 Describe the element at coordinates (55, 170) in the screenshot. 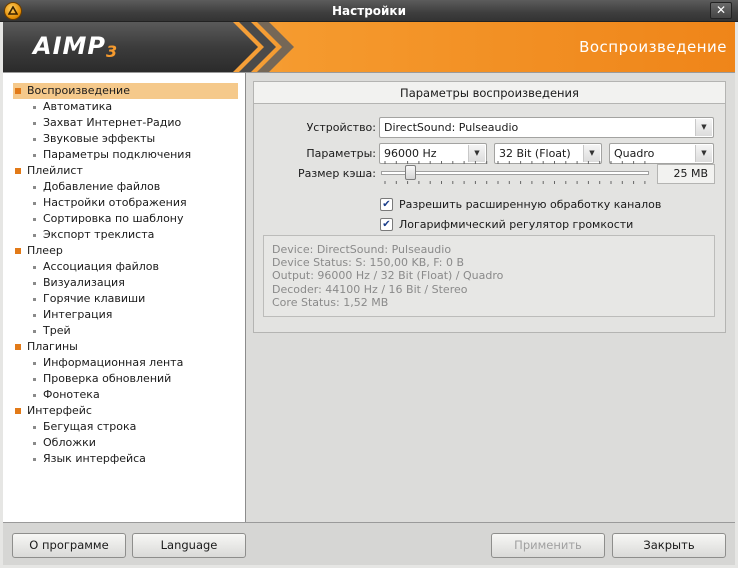

I see `tree-group-label: Плейлист` at that location.